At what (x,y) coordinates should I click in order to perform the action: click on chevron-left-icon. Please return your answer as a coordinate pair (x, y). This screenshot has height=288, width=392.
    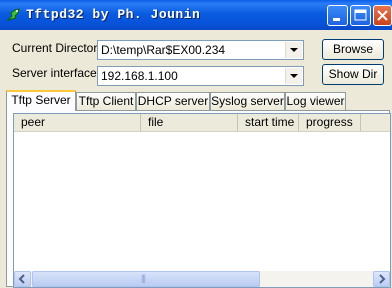
    Looking at the image, I should click on (21, 279).